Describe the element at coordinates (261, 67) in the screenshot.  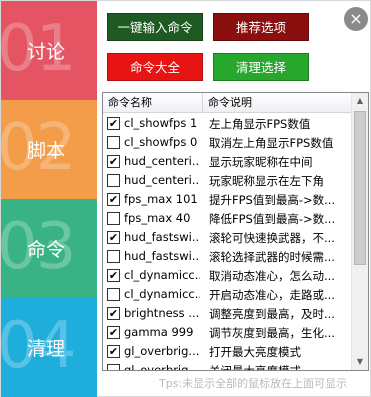
I see `clear-selection-button: 清理选择` at that location.